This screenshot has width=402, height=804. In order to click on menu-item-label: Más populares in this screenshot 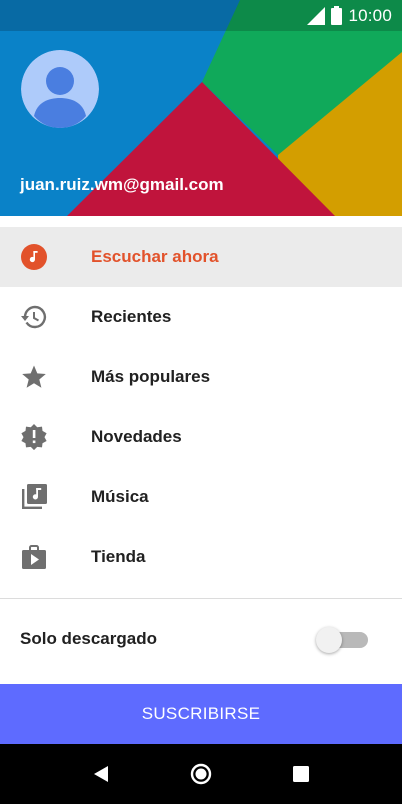, I will do `click(151, 376)`.